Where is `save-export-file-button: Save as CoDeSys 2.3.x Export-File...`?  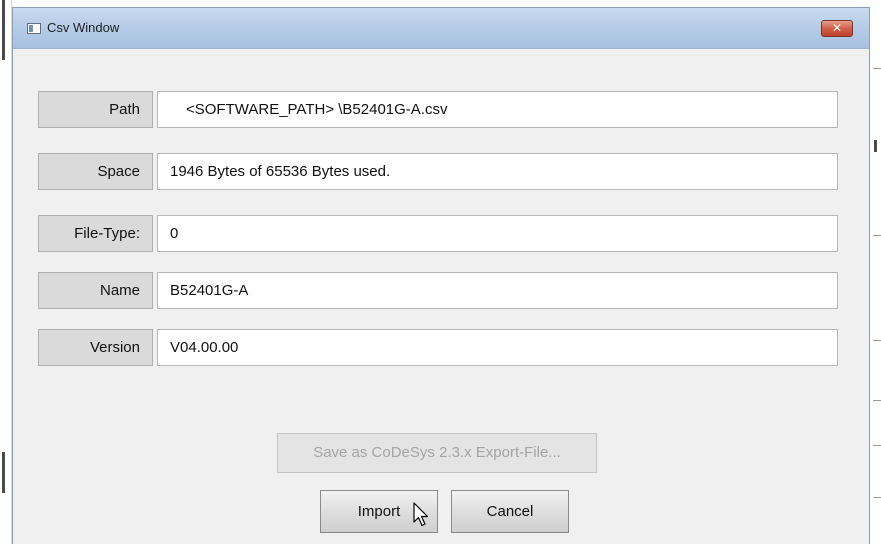 save-export-file-button: Save as CoDeSys 2.3.x Export-File... is located at coordinates (437, 453).